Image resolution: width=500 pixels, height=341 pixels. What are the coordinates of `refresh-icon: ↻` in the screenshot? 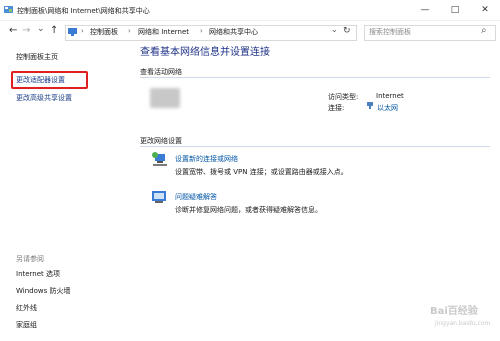 It's located at (347, 31).